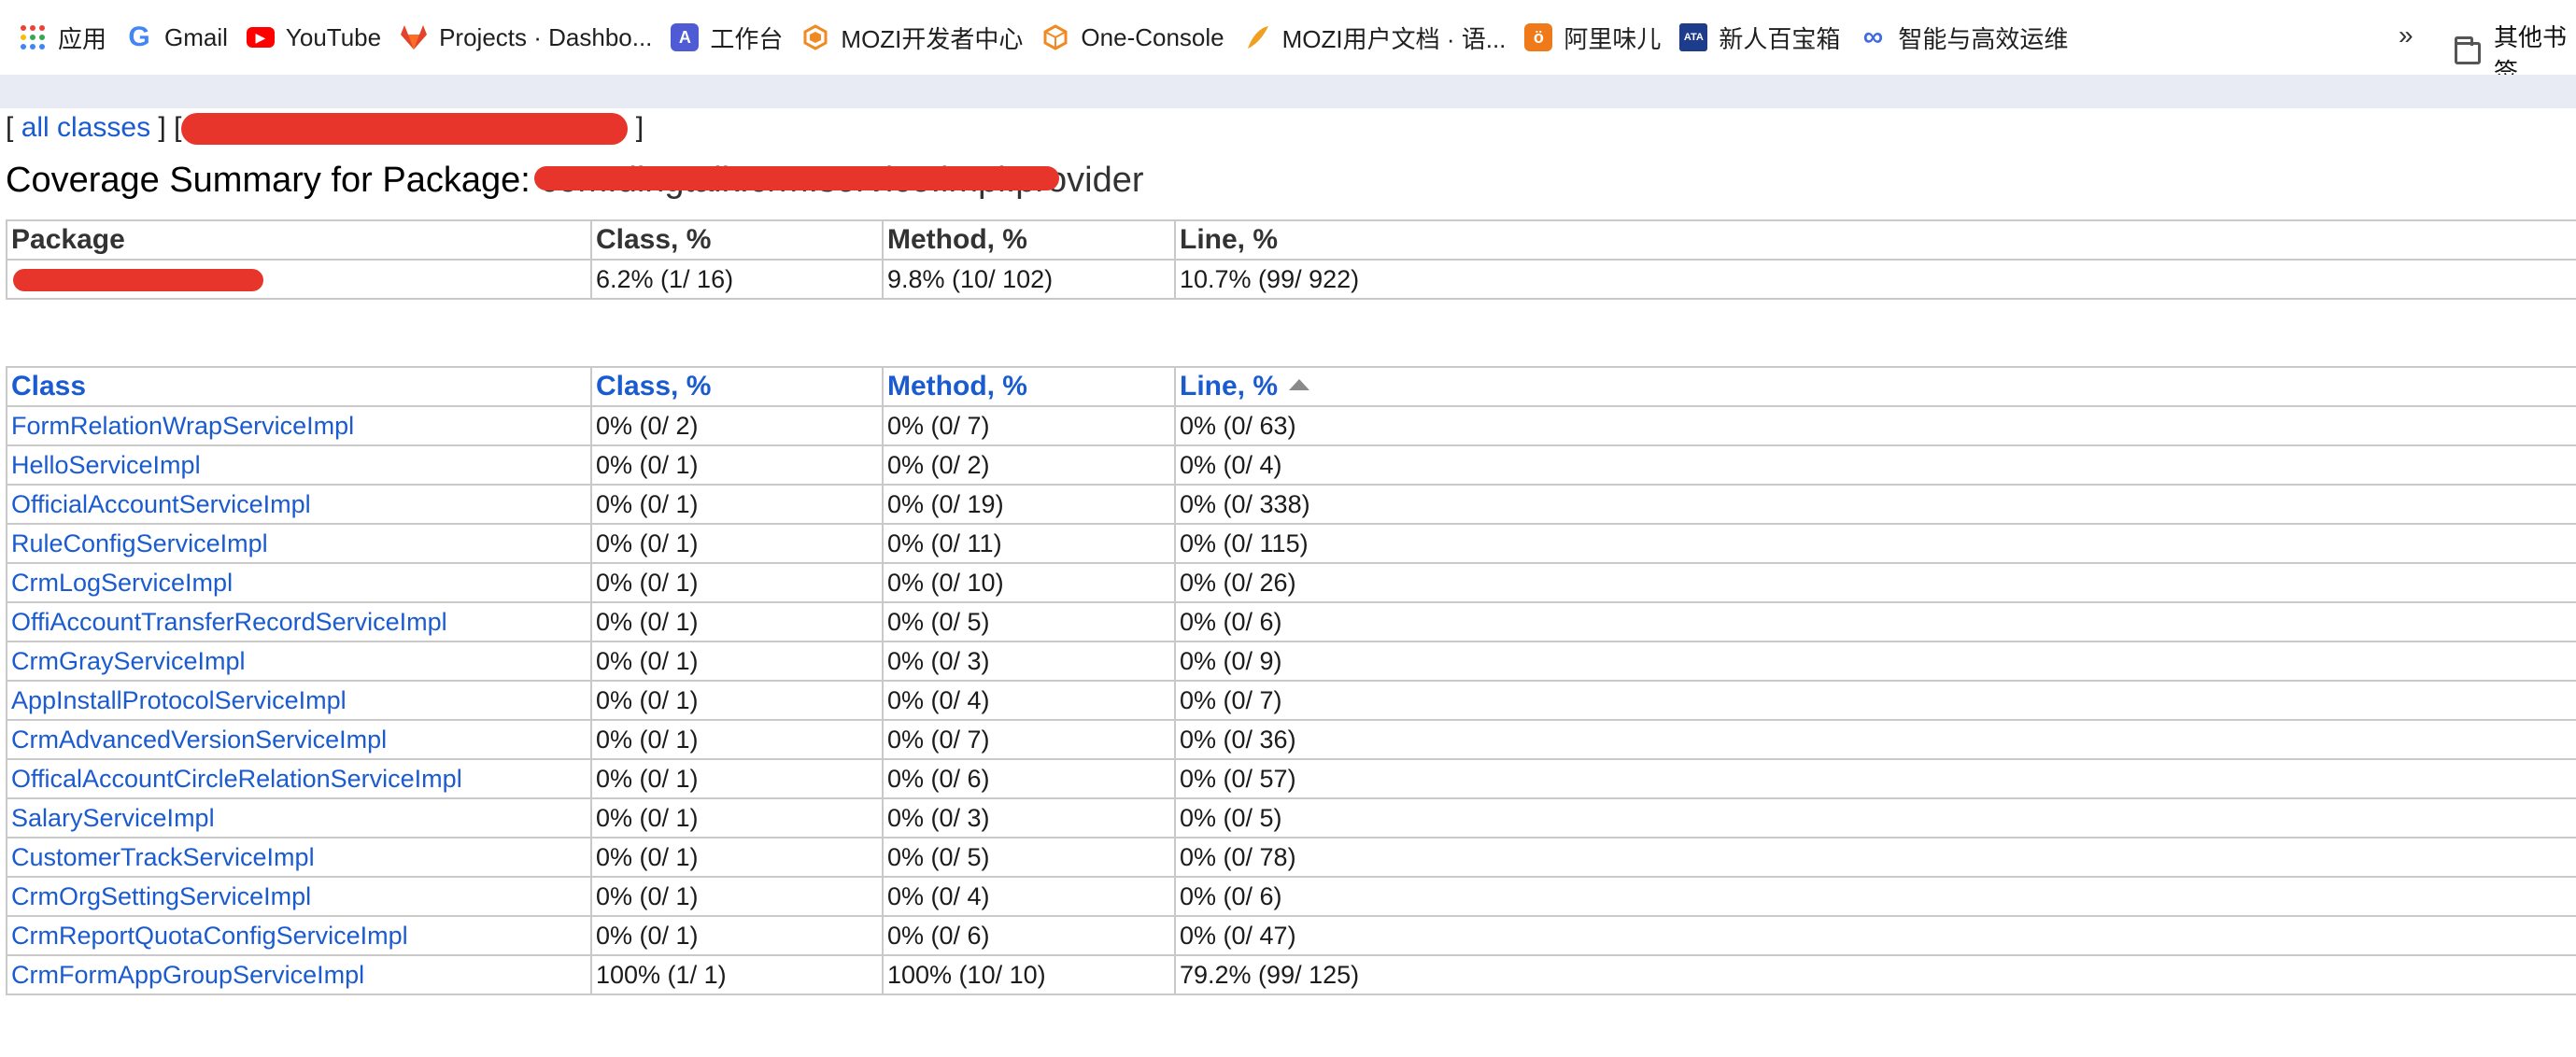 The height and width of the screenshot is (1057, 2576). I want to click on class-name-link: HelloServiceImpl, so click(299, 465).